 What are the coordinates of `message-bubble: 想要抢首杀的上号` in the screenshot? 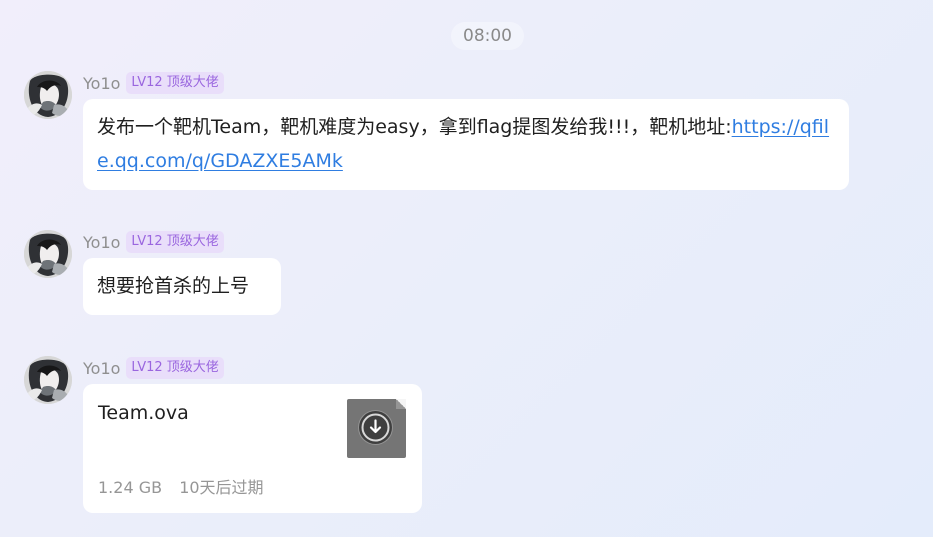 It's located at (182, 286).